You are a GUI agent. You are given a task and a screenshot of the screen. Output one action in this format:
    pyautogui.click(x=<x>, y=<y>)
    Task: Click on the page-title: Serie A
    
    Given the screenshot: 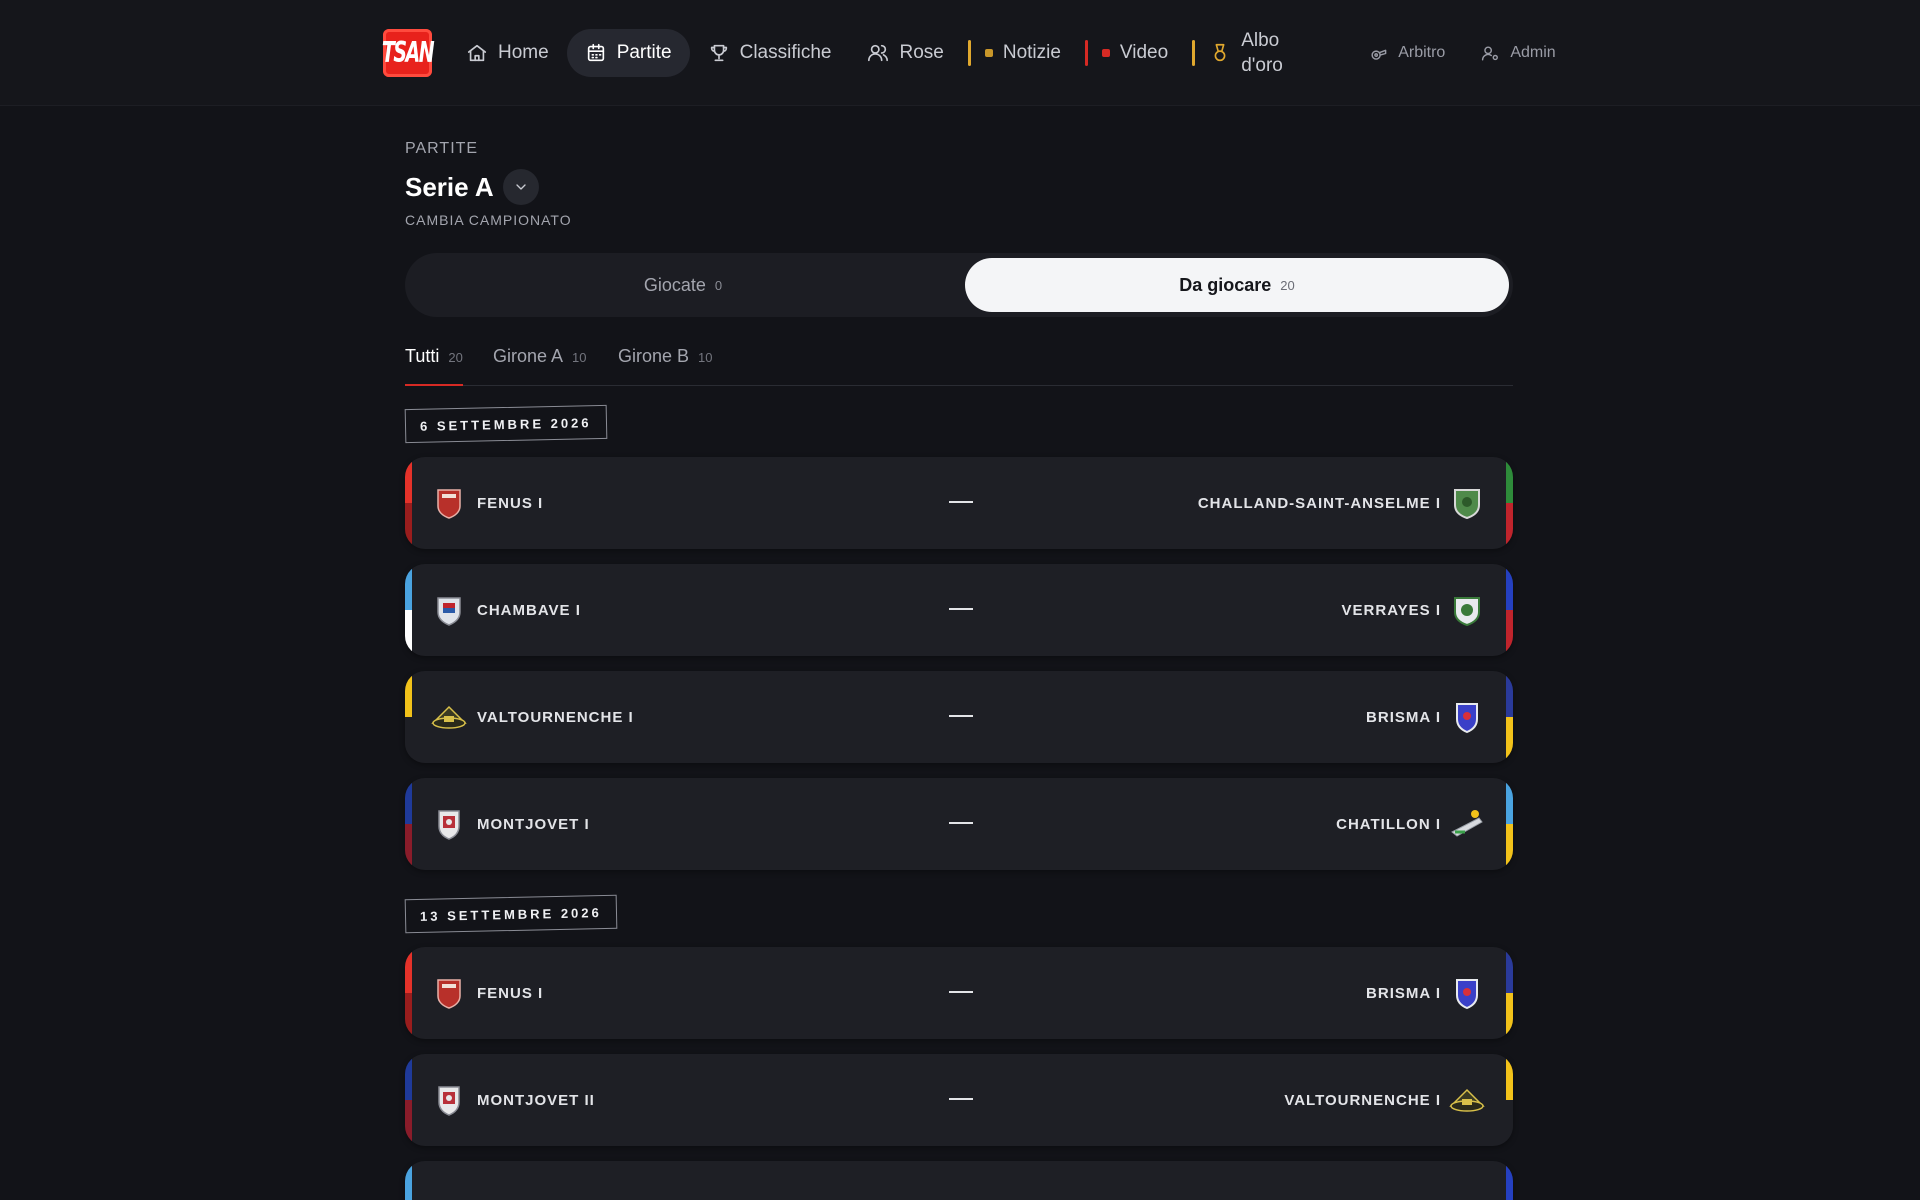 What is the action you would take?
    pyautogui.click(x=449, y=187)
    